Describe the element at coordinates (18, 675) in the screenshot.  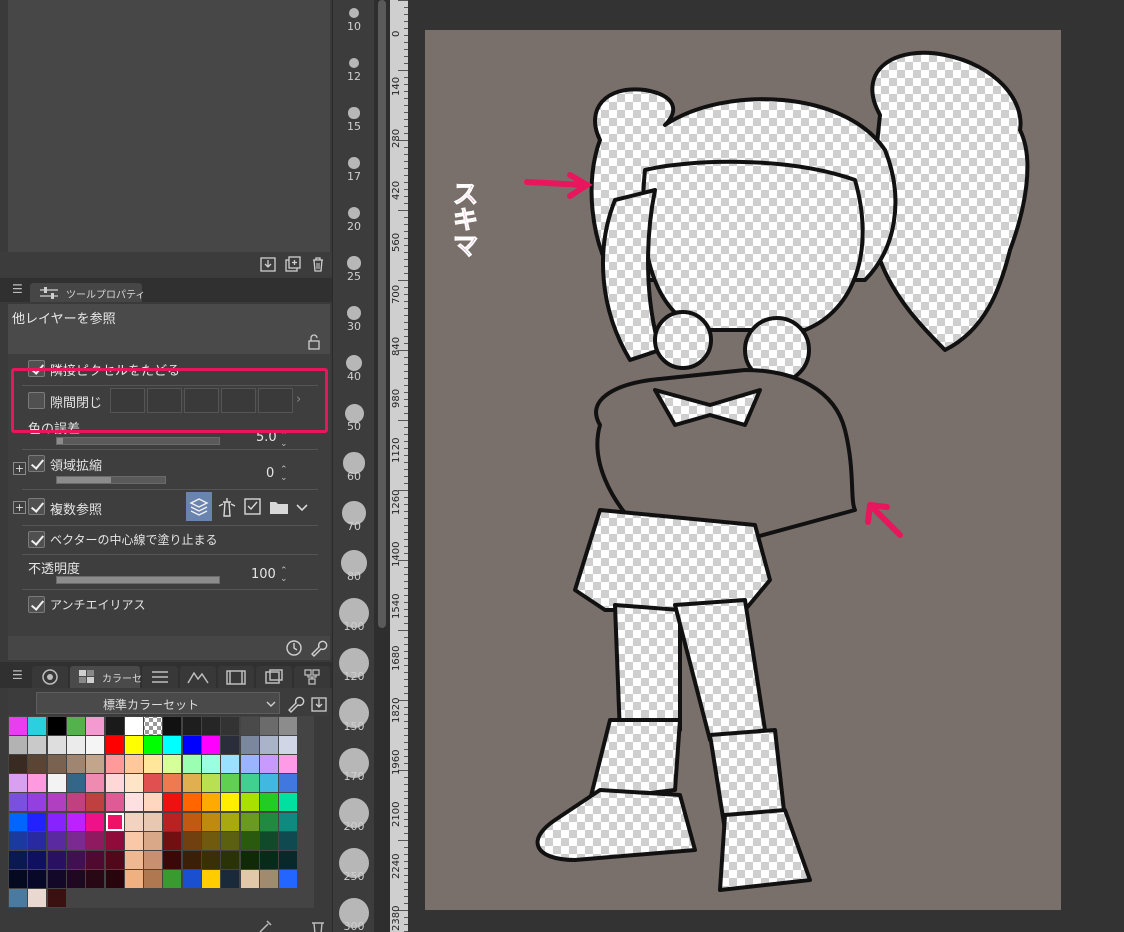
I see `menu-icon: ☰` at that location.